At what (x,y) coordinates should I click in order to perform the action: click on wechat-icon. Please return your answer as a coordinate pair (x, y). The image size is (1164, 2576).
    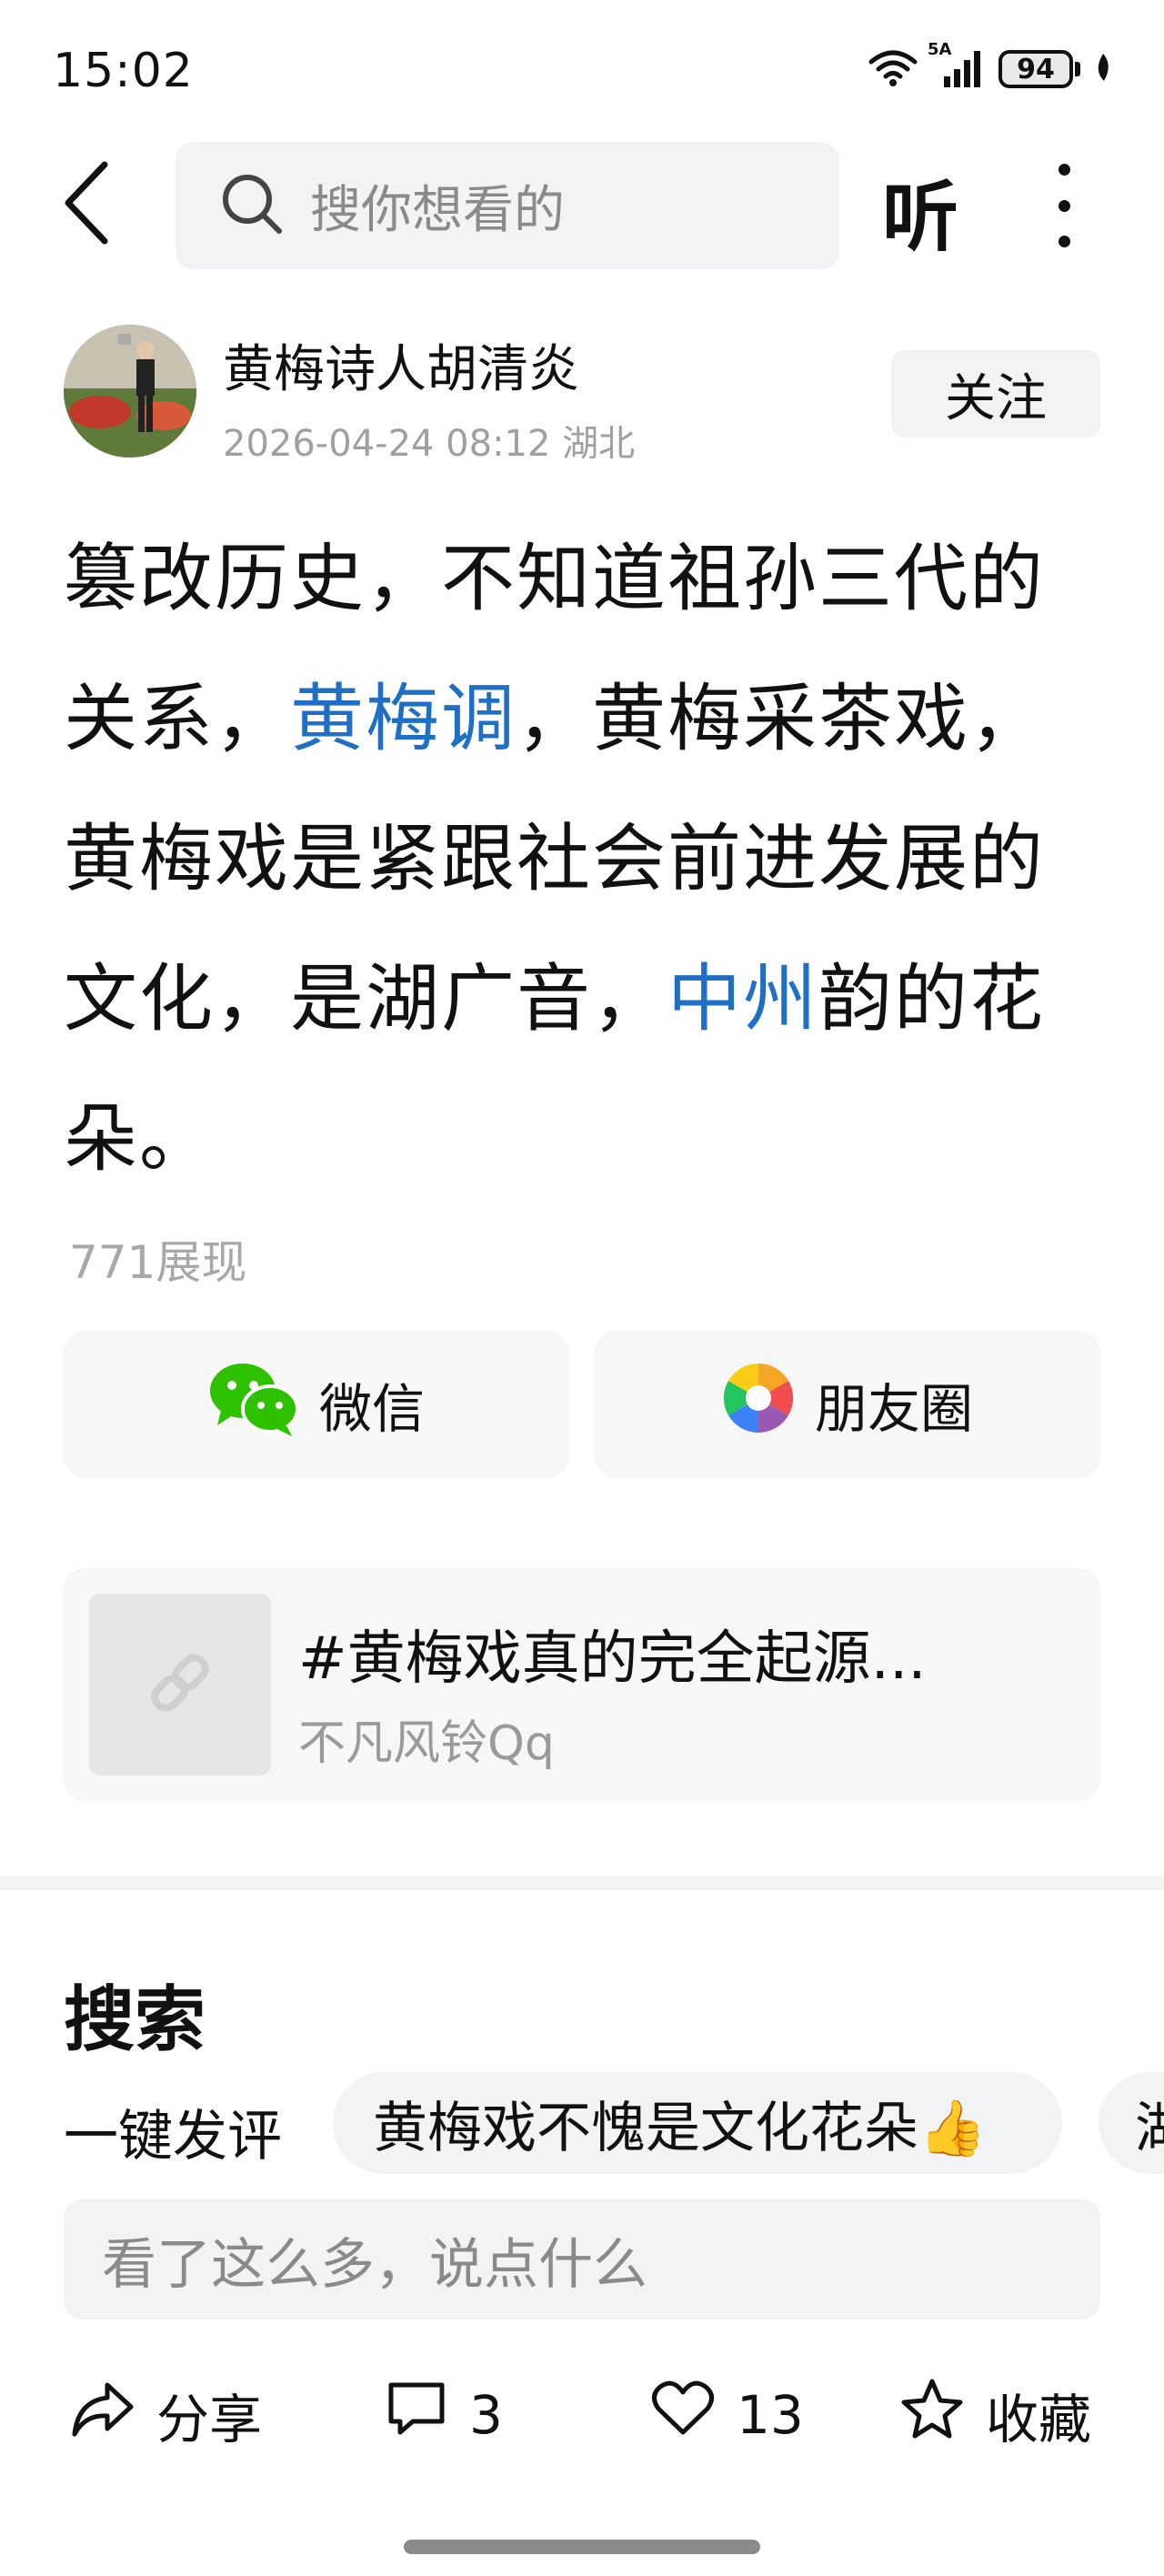
    Looking at the image, I should click on (254, 1404).